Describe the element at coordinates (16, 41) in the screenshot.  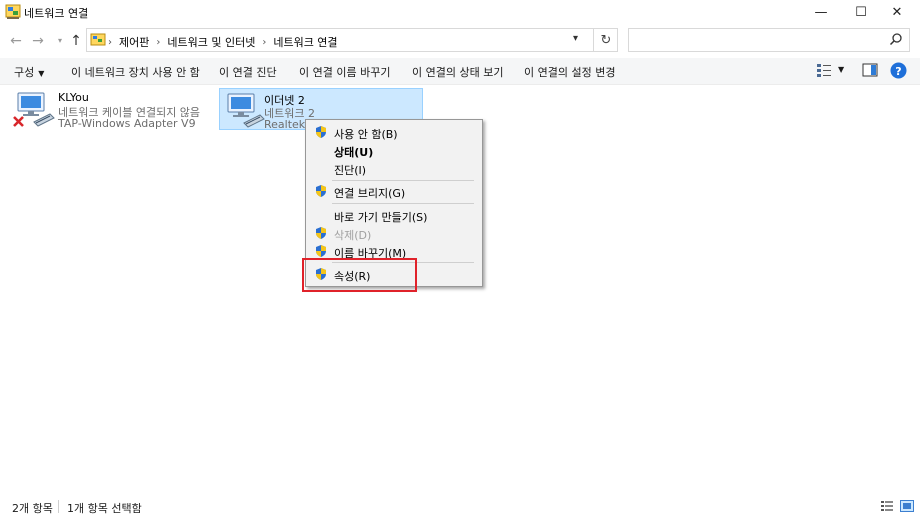
I see `back-arrow-icon: ←` at that location.